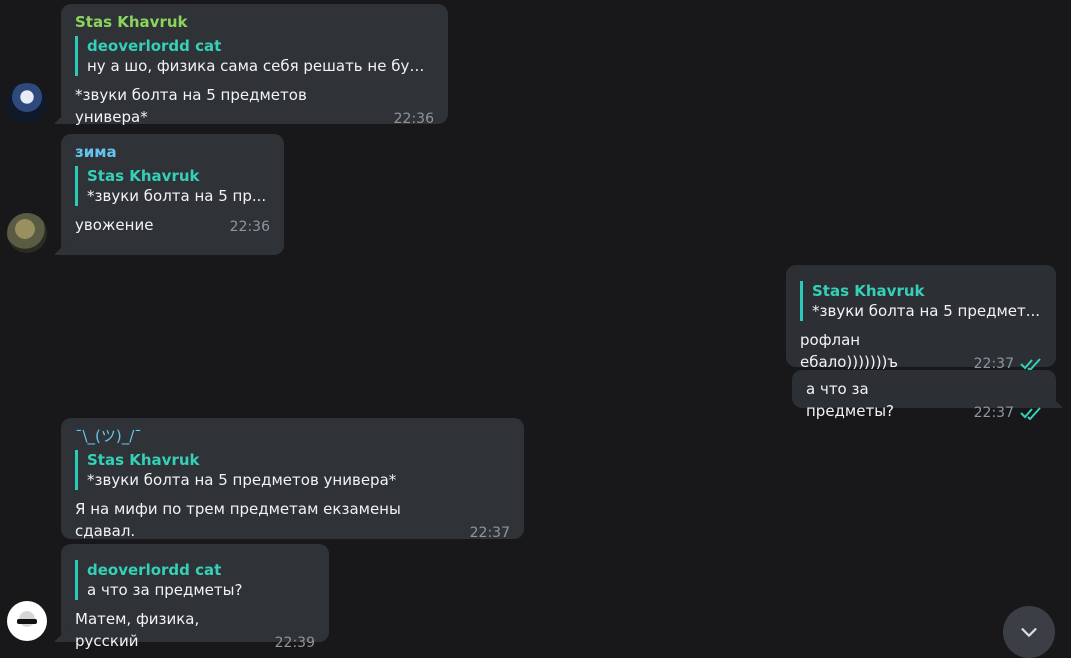 The width and height of the screenshot is (1071, 658). What do you see at coordinates (924, 395) in the screenshot?
I see `message-bubble: а что за предметы? 22:37` at bounding box center [924, 395].